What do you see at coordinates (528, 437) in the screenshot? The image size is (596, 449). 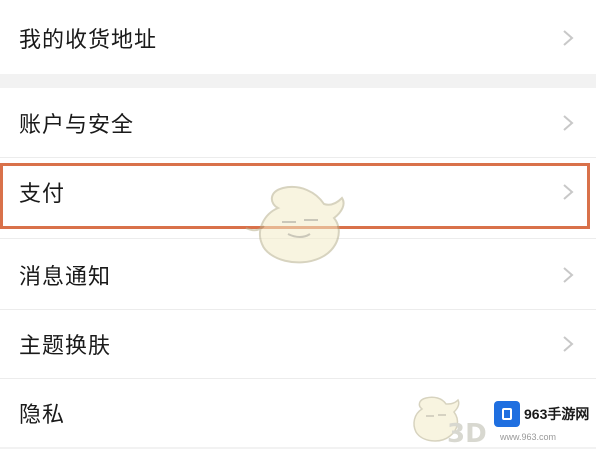 I see `watermark-url: www.963.com` at bounding box center [528, 437].